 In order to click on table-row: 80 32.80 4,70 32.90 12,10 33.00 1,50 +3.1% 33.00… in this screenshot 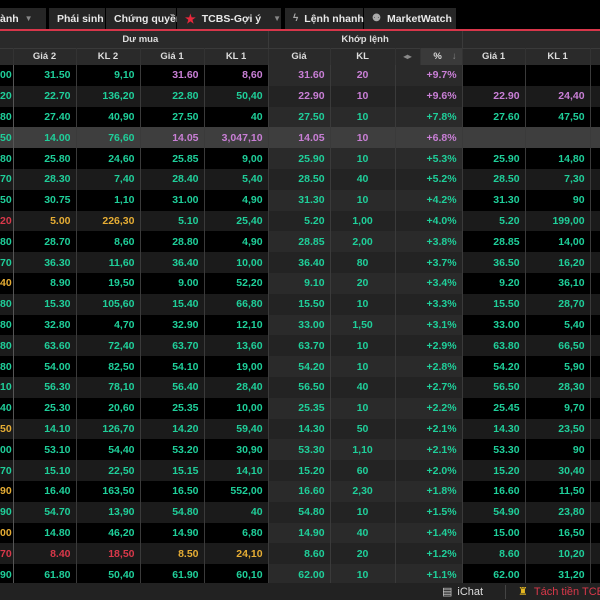, I will do `click(300, 325)`.